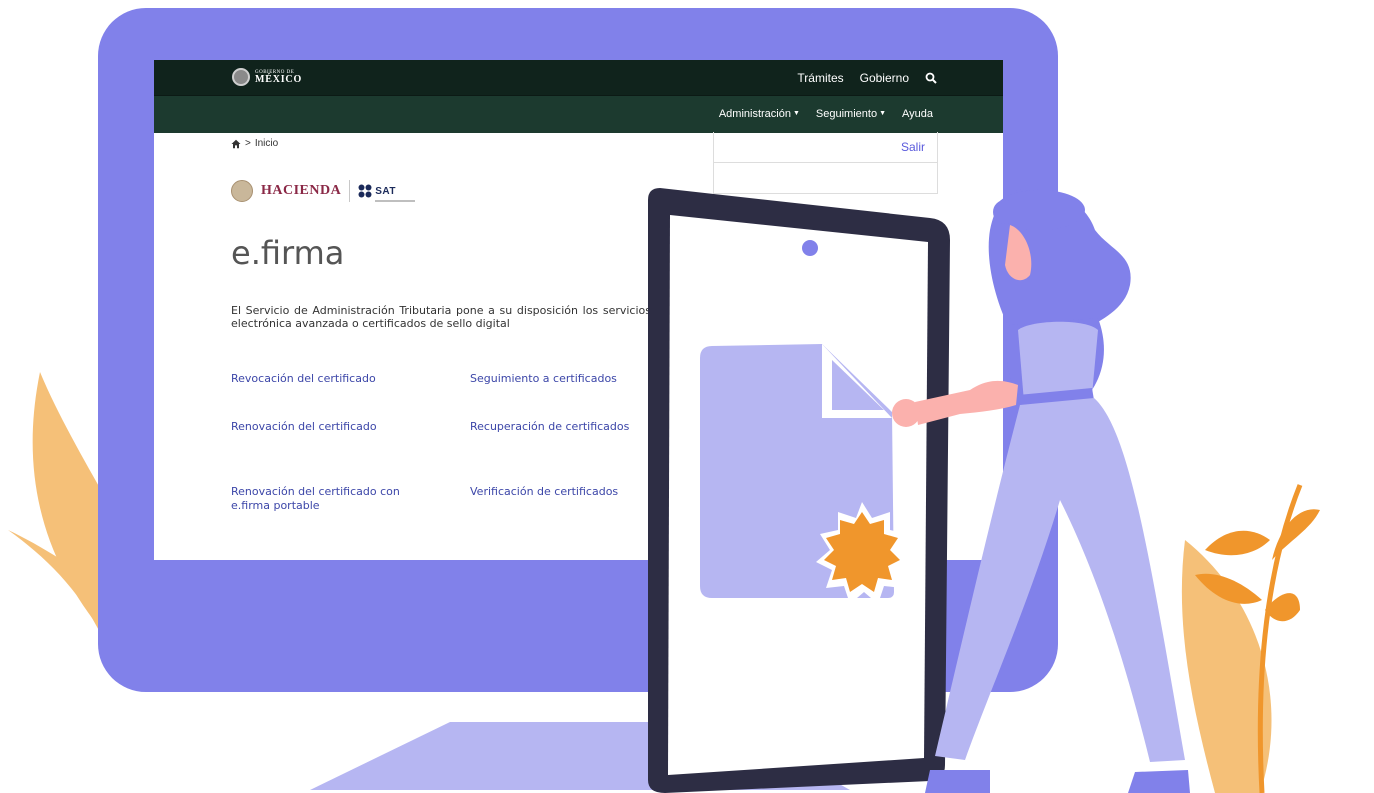  I want to click on link-verificacion: Verificación de certificados, so click(544, 492).